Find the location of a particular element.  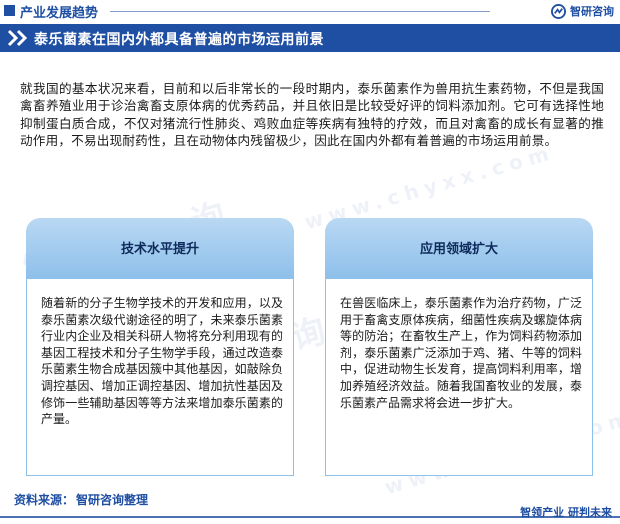

square-marker-icon is located at coordinates (9, 10).